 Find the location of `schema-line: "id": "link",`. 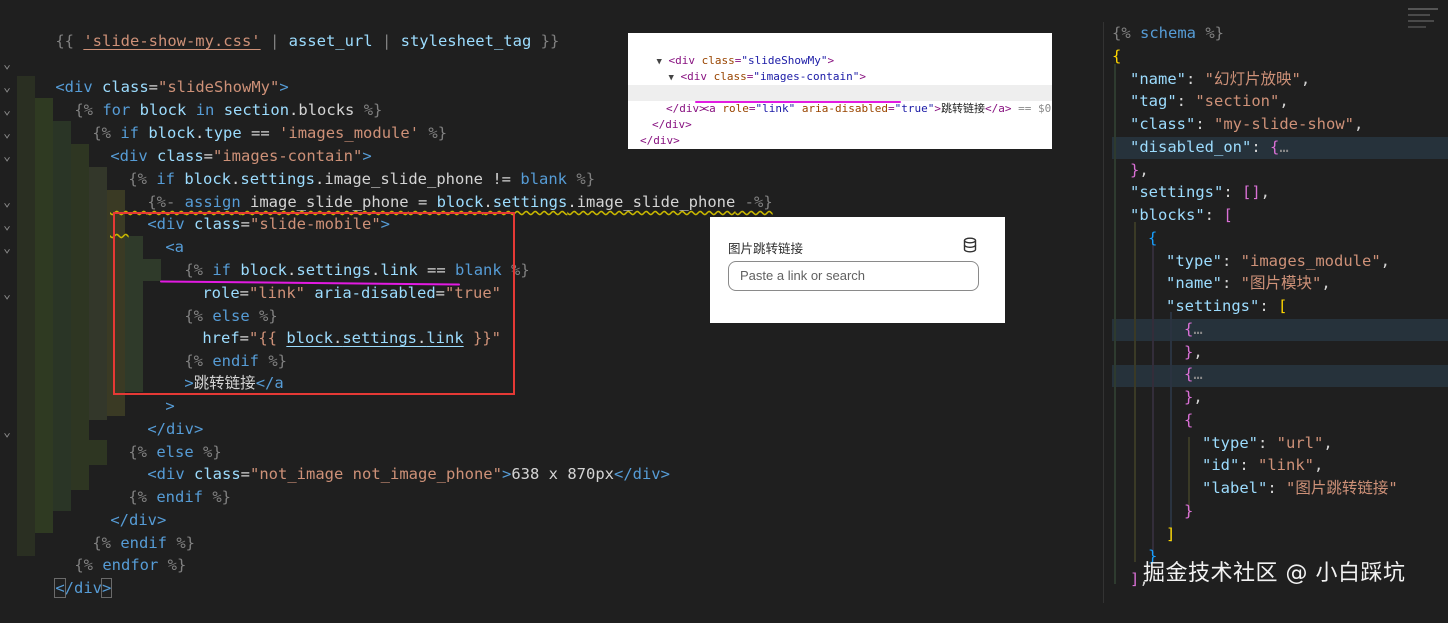

schema-line: "id": "link", is located at coordinates (1263, 465).